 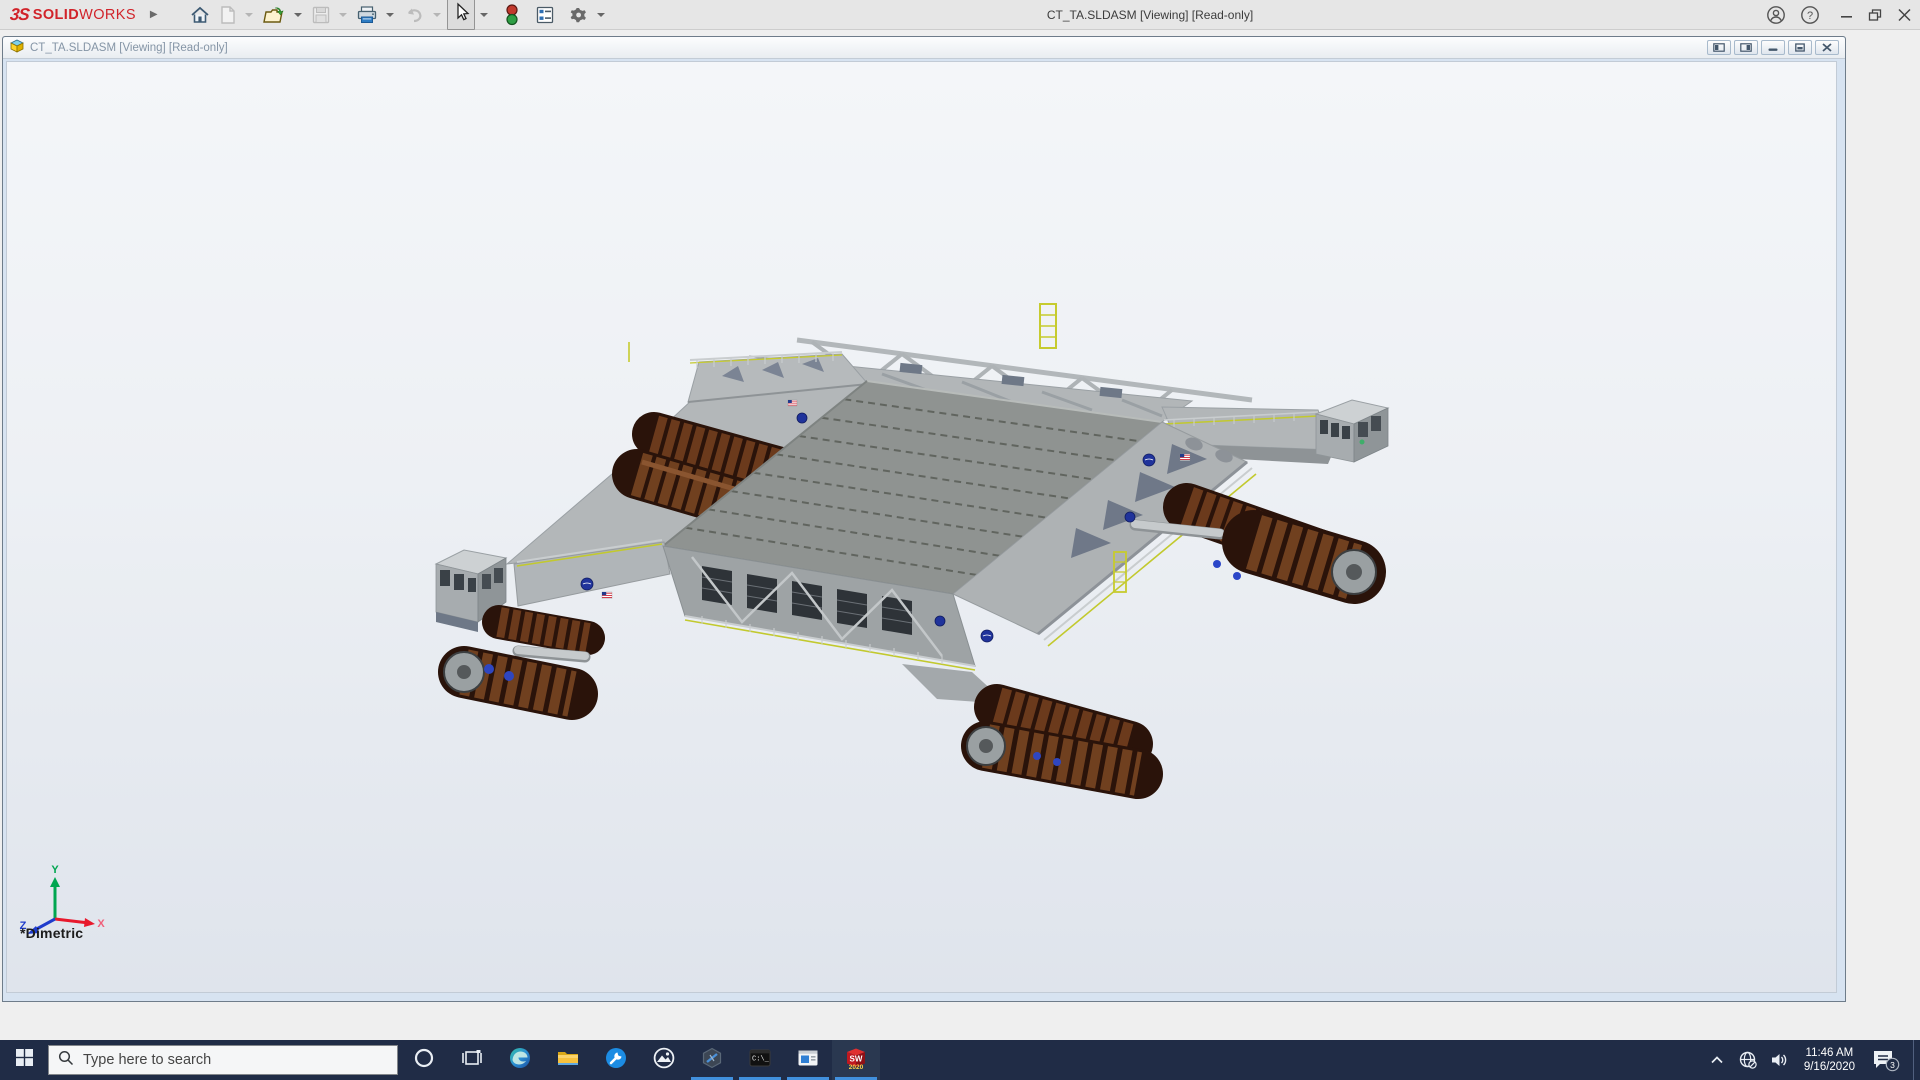 What do you see at coordinates (1779, 1060) in the screenshot?
I see `volume-icon` at bounding box center [1779, 1060].